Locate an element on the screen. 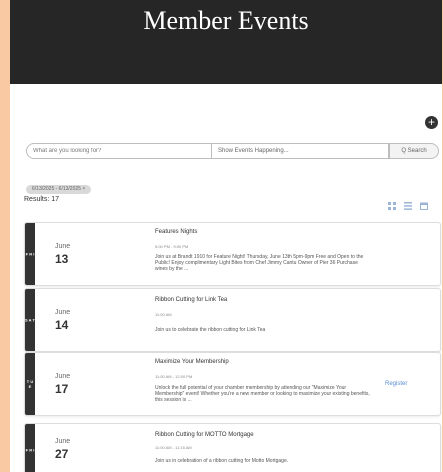 Image resolution: width=443 pixels, height=472 pixels. search-input is located at coordinates (119, 151).